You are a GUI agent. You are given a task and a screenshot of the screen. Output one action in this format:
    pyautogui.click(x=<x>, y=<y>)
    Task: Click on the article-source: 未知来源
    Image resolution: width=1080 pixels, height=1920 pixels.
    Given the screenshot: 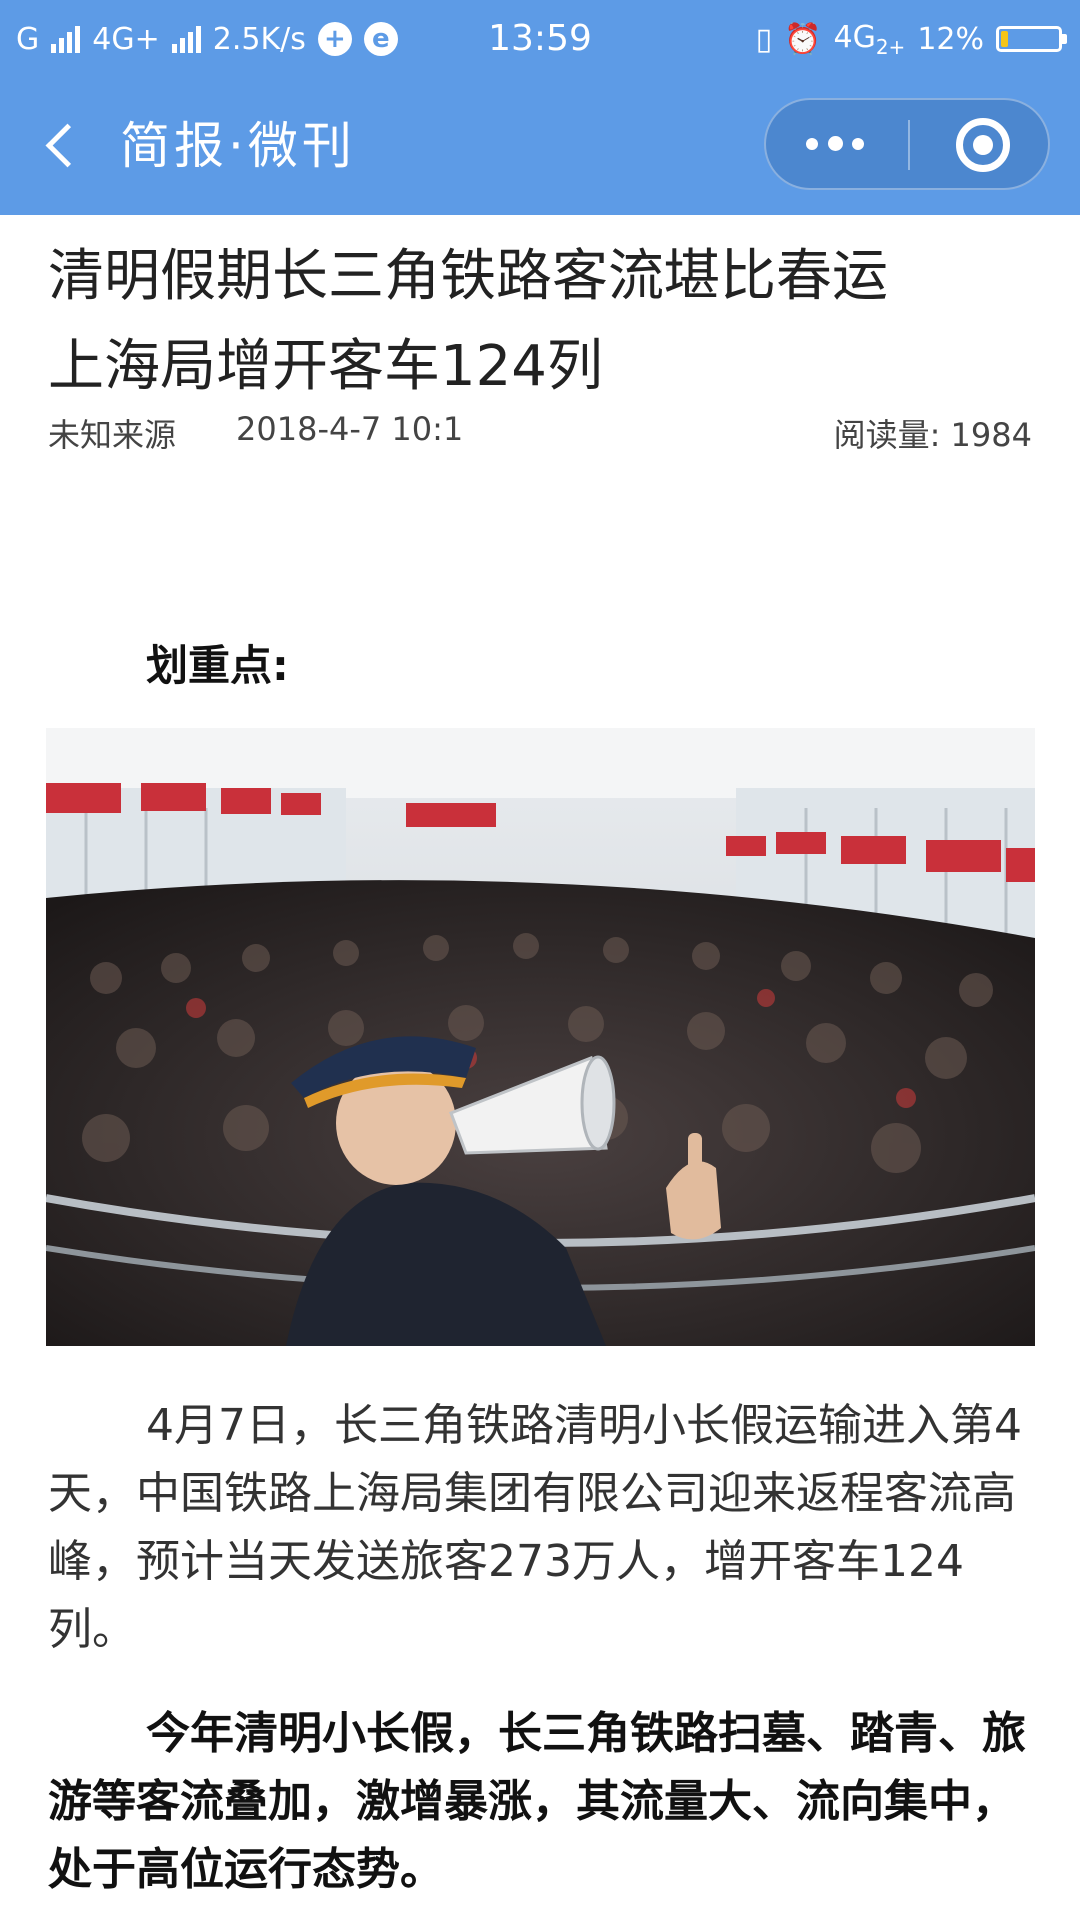 What is the action you would take?
    pyautogui.click(x=112, y=435)
    